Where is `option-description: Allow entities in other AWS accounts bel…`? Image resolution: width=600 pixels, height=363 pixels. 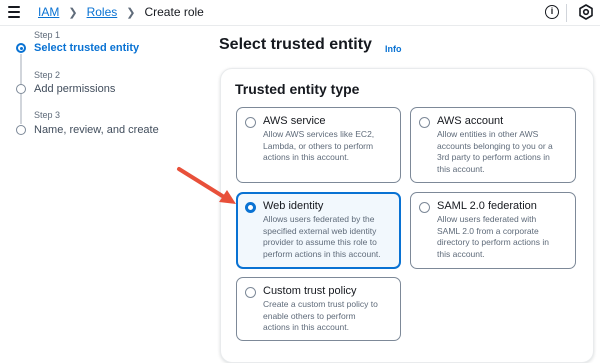 option-description: Allow entities in other AWS accounts bel… is located at coordinates (495, 152).